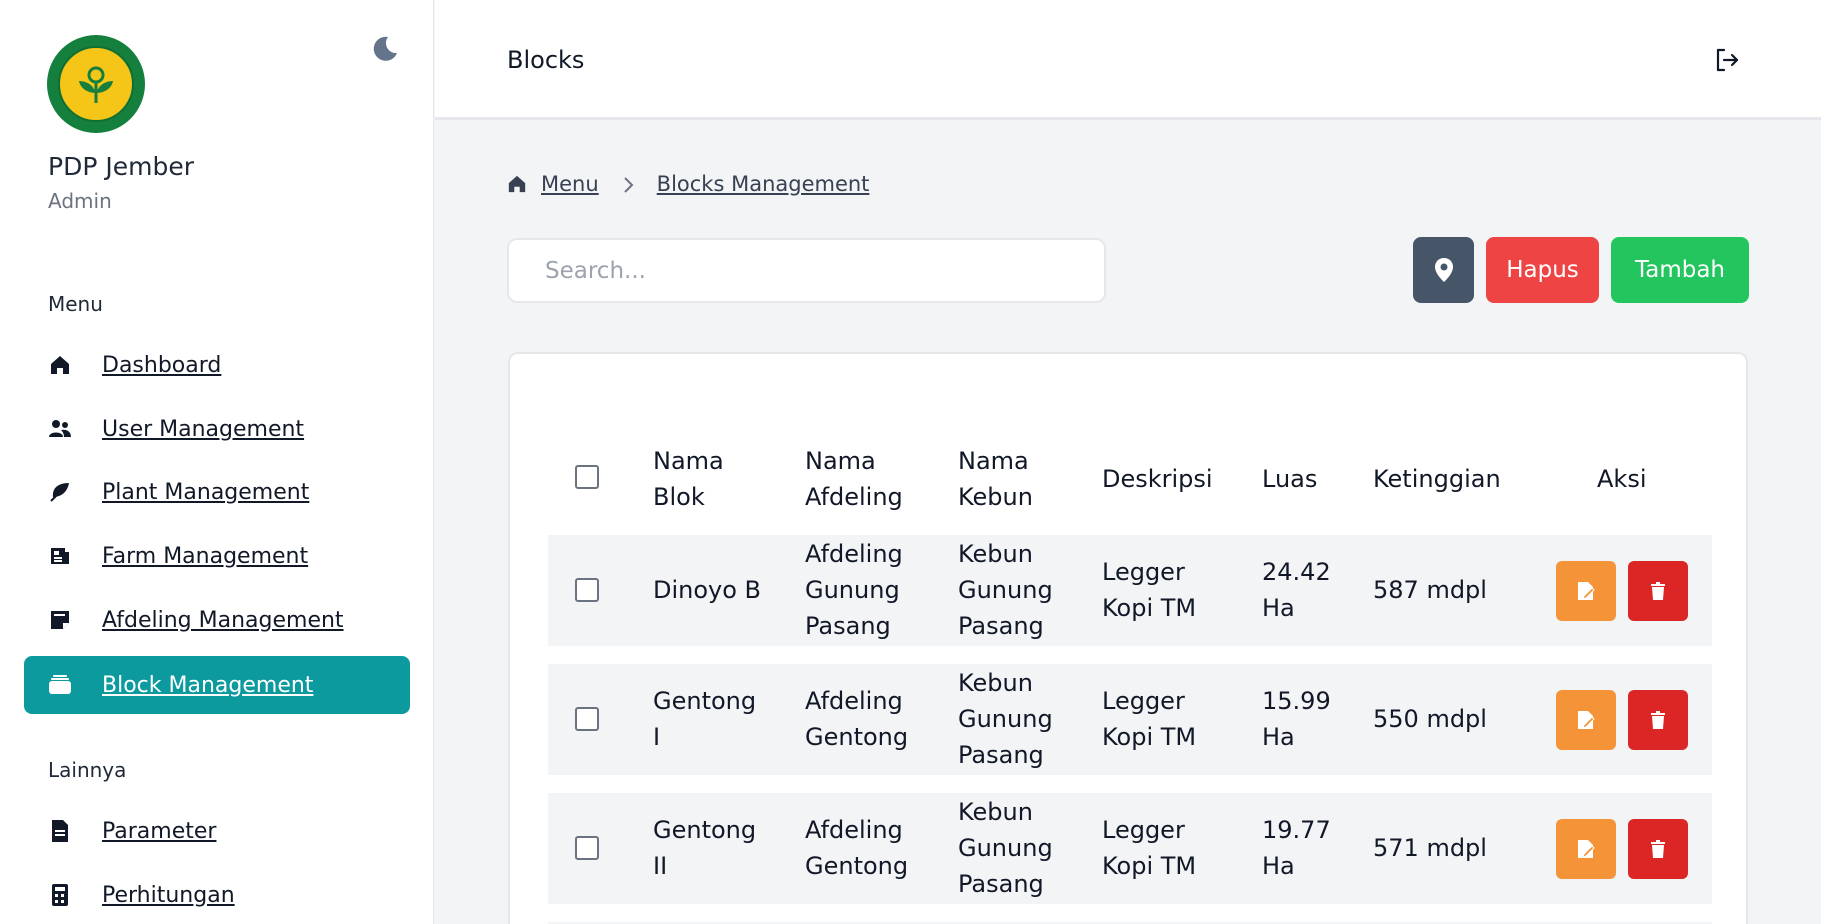 Image resolution: width=1821 pixels, height=924 pixels. I want to click on sidebar-item-user-management: User Management, so click(217, 429).